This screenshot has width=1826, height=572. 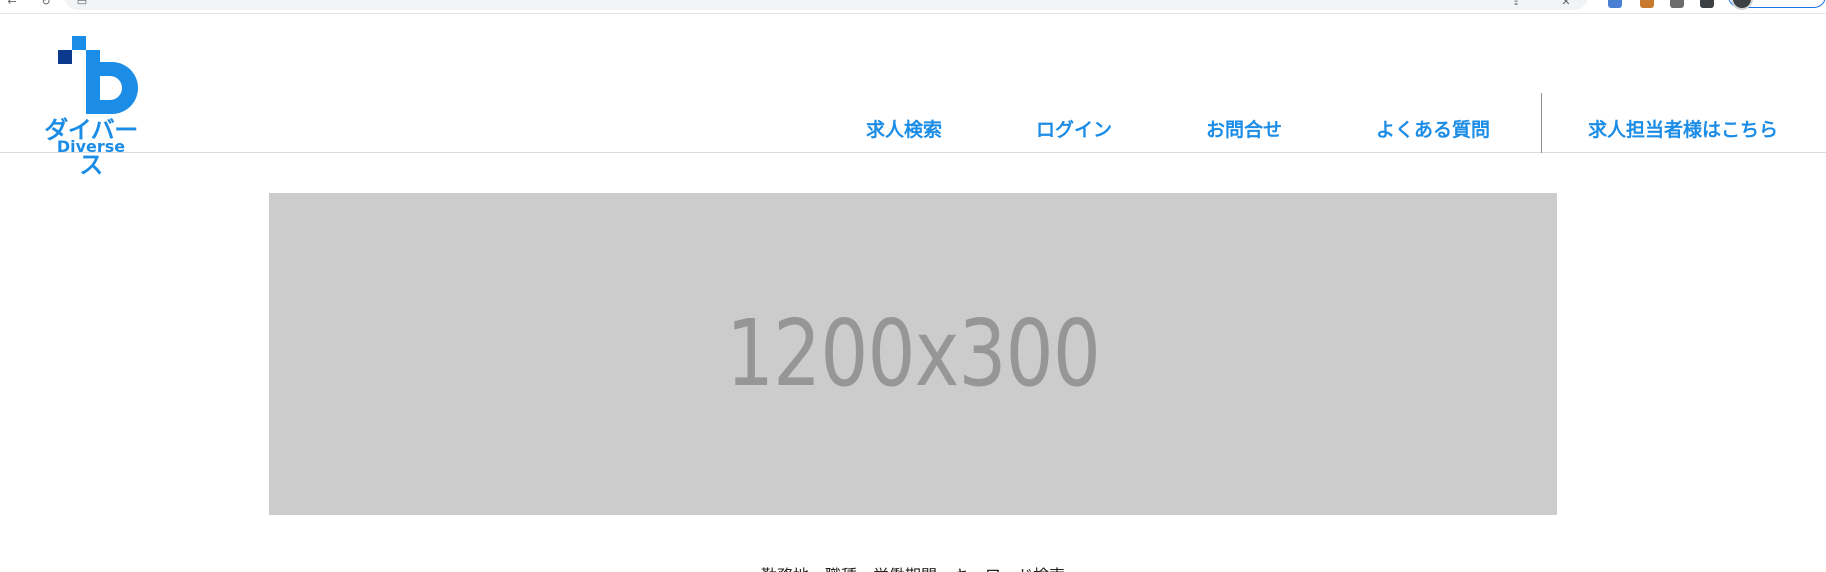 What do you see at coordinates (913, 567) in the screenshot?
I see `search-criteria-label: 勤務地 職種 労働期間 キーワード検索` at bounding box center [913, 567].